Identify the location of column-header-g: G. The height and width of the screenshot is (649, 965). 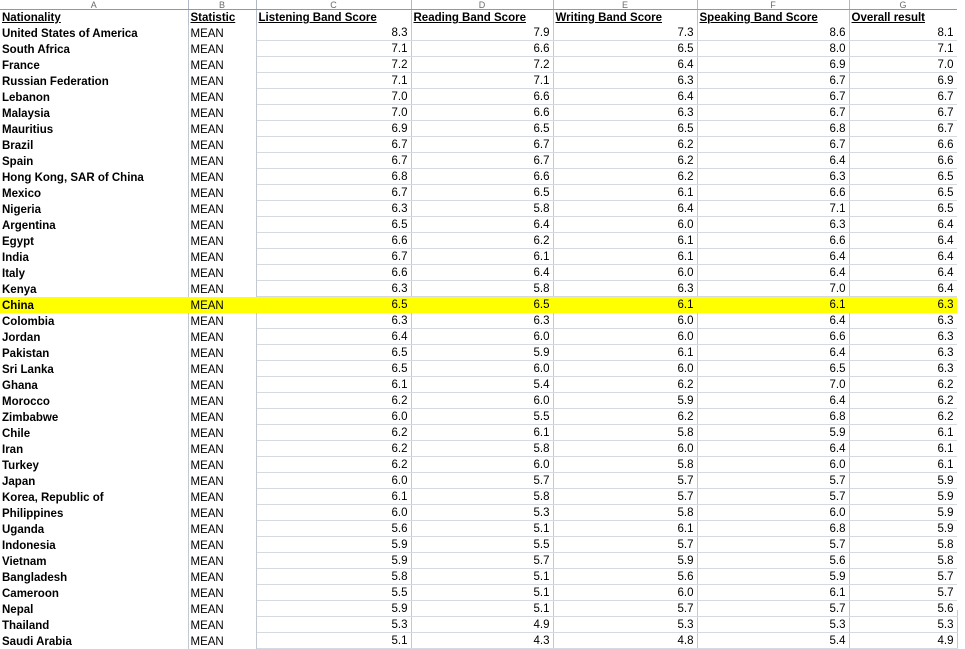
(903, 5).